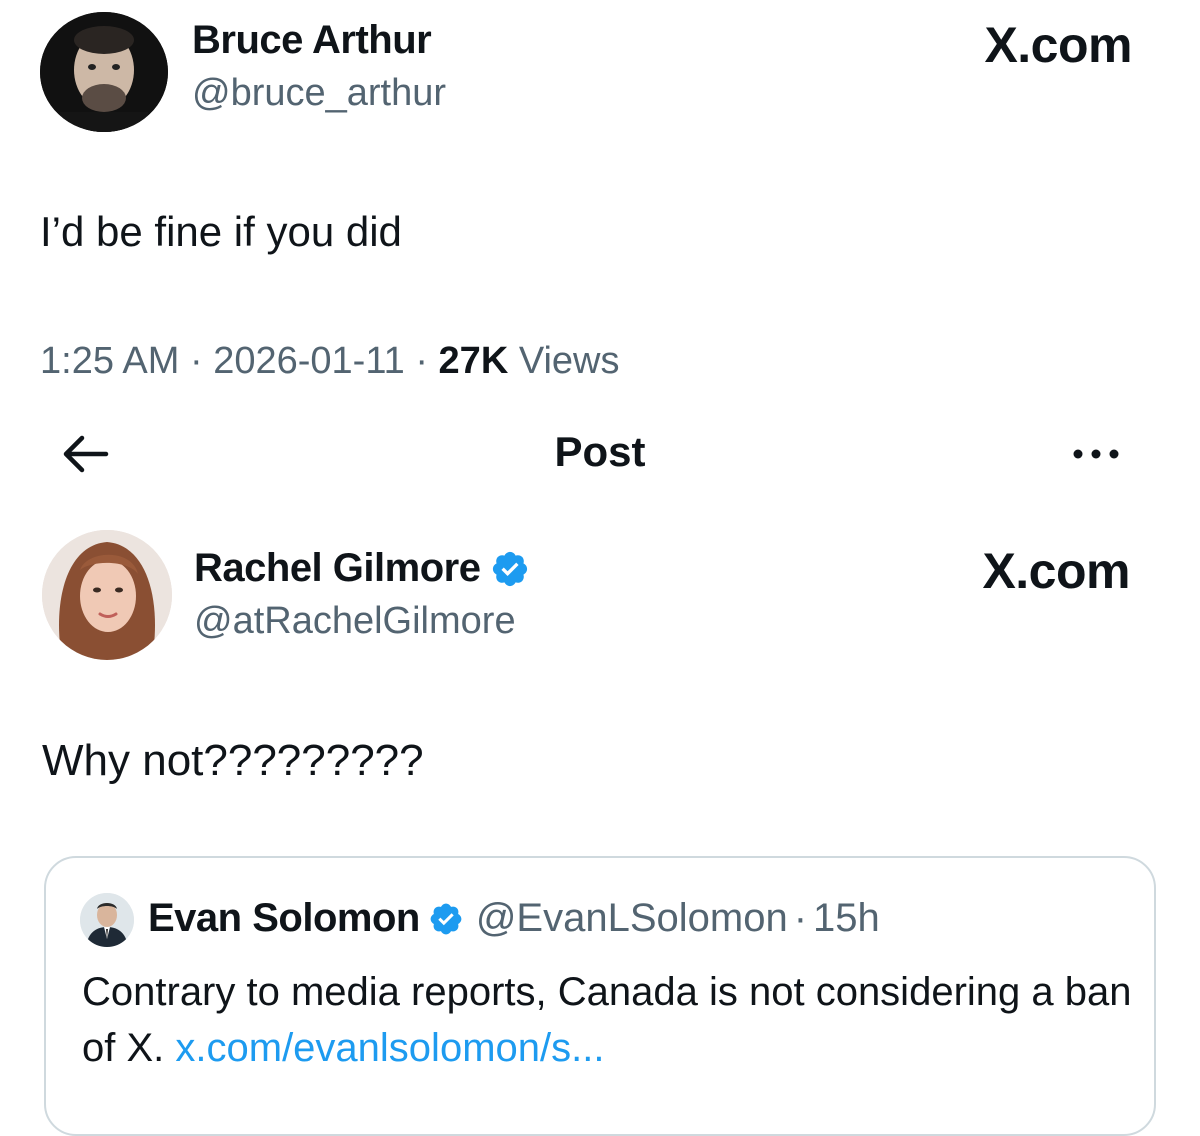 This screenshot has height=1136, width=1200. What do you see at coordinates (632, 918) in the screenshot?
I see `quoted-author-handle: @EvanLSolomon` at bounding box center [632, 918].